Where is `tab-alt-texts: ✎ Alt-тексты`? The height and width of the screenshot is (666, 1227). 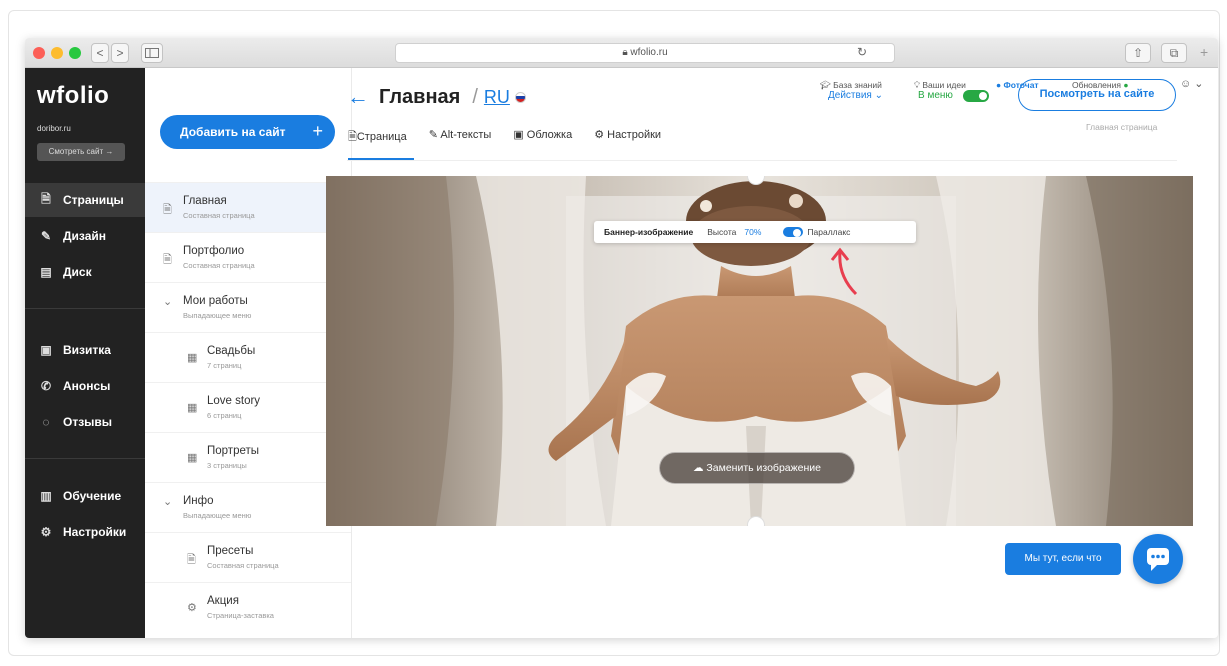
tab-alt-texts: ✎ Alt-тексты is located at coordinates (460, 138).